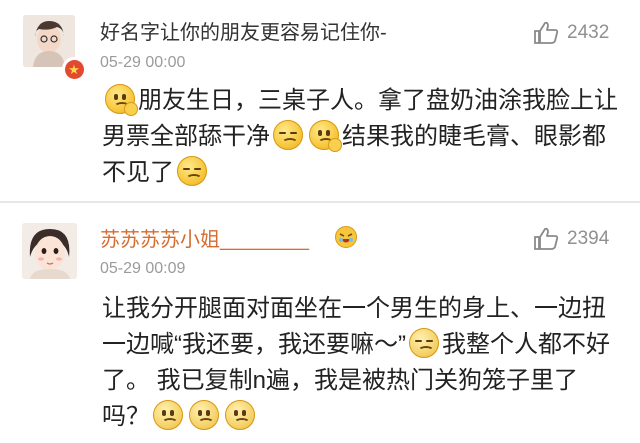 The image size is (640, 443). What do you see at coordinates (588, 32) in the screenshot?
I see `like-count: 2432` at bounding box center [588, 32].